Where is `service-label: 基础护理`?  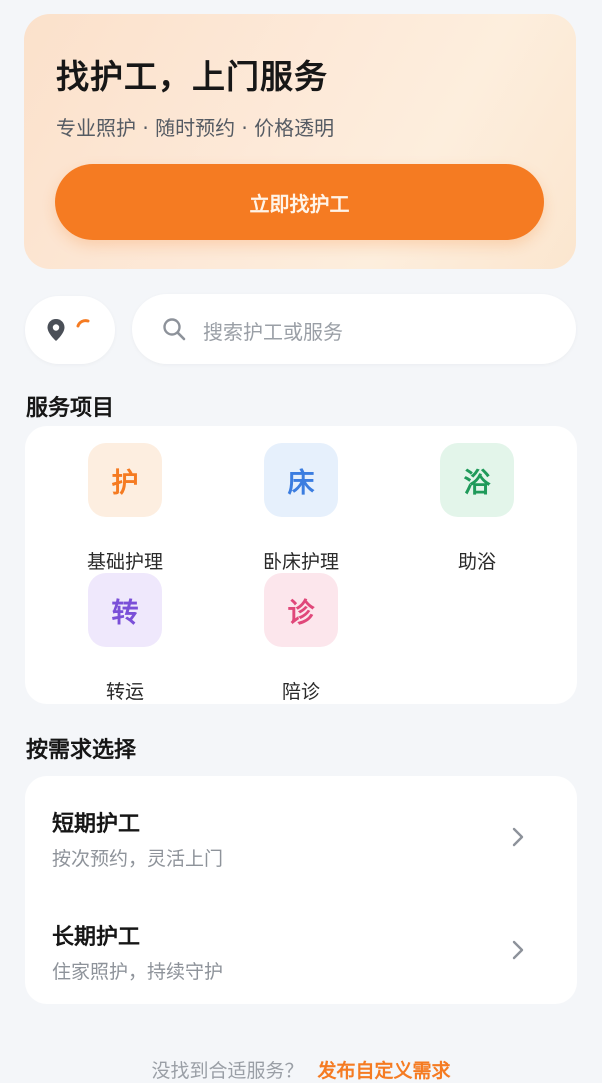
service-label: 基础护理 is located at coordinates (124, 562).